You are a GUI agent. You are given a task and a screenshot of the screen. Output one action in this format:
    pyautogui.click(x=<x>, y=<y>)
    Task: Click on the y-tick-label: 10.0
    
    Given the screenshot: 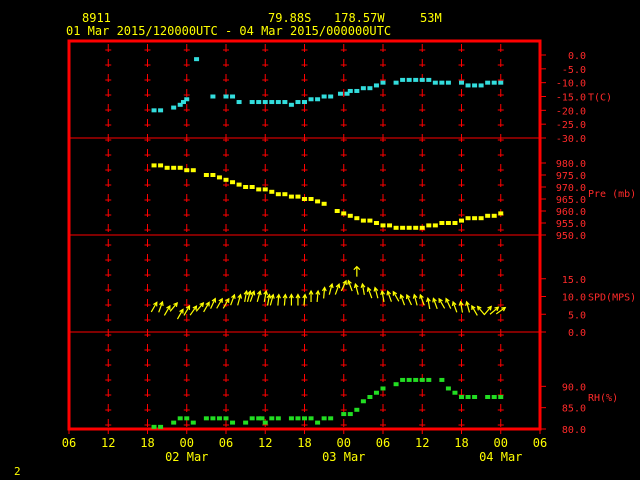 What is the action you would take?
    pyautogui.click(x=574, y=298)
    